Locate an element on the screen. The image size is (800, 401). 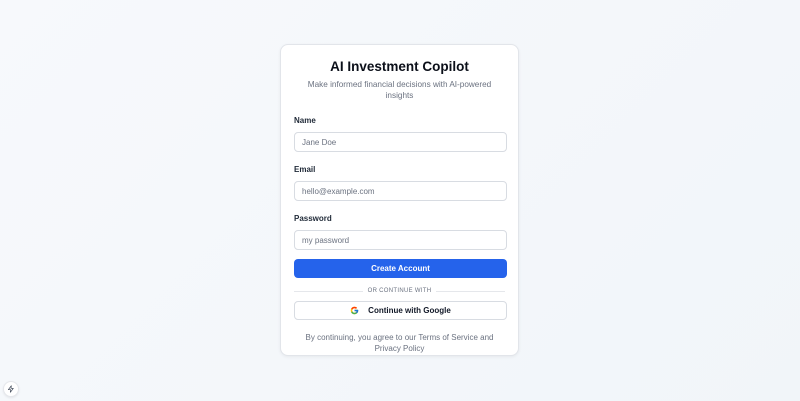
password-input is located at coordinates (400, 240).